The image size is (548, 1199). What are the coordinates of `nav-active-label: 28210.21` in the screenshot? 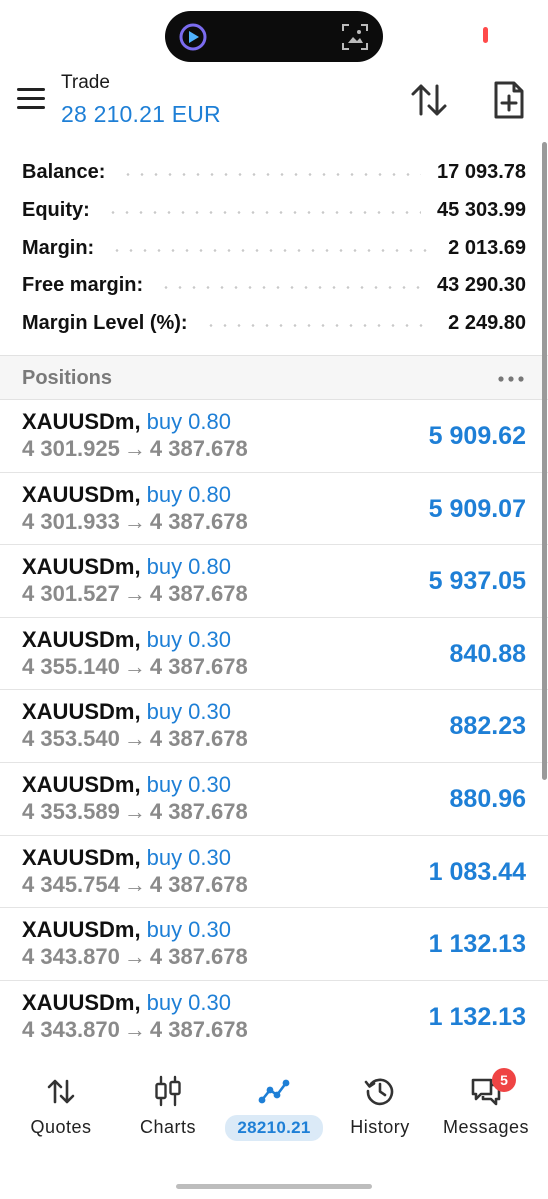 It's located at (274, 1128).